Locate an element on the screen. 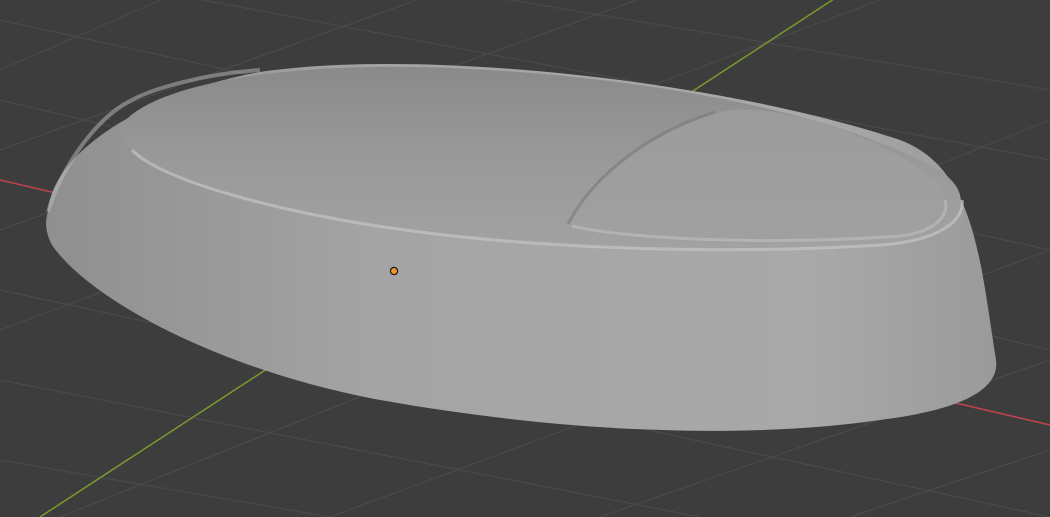 The width and height of the screenshot is (1050, 517). object-origin-marker is located at coordinates (394, 271).